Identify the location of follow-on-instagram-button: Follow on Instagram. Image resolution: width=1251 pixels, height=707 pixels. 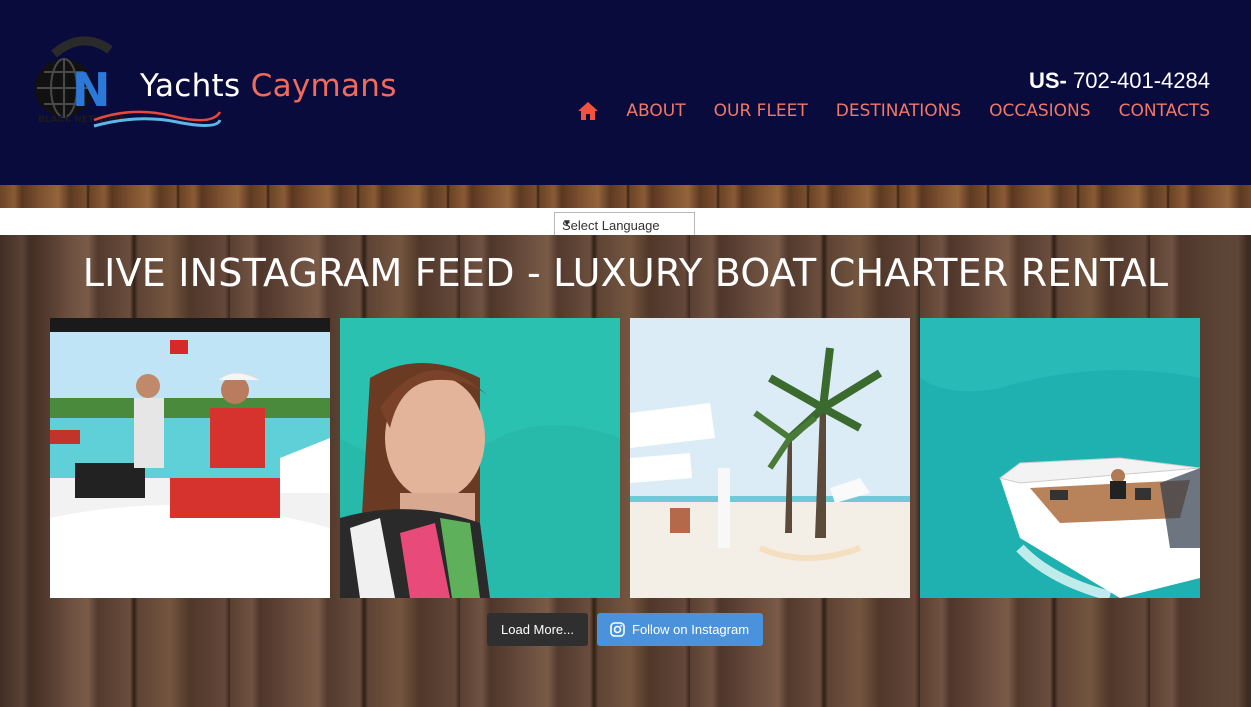
(680, 629).